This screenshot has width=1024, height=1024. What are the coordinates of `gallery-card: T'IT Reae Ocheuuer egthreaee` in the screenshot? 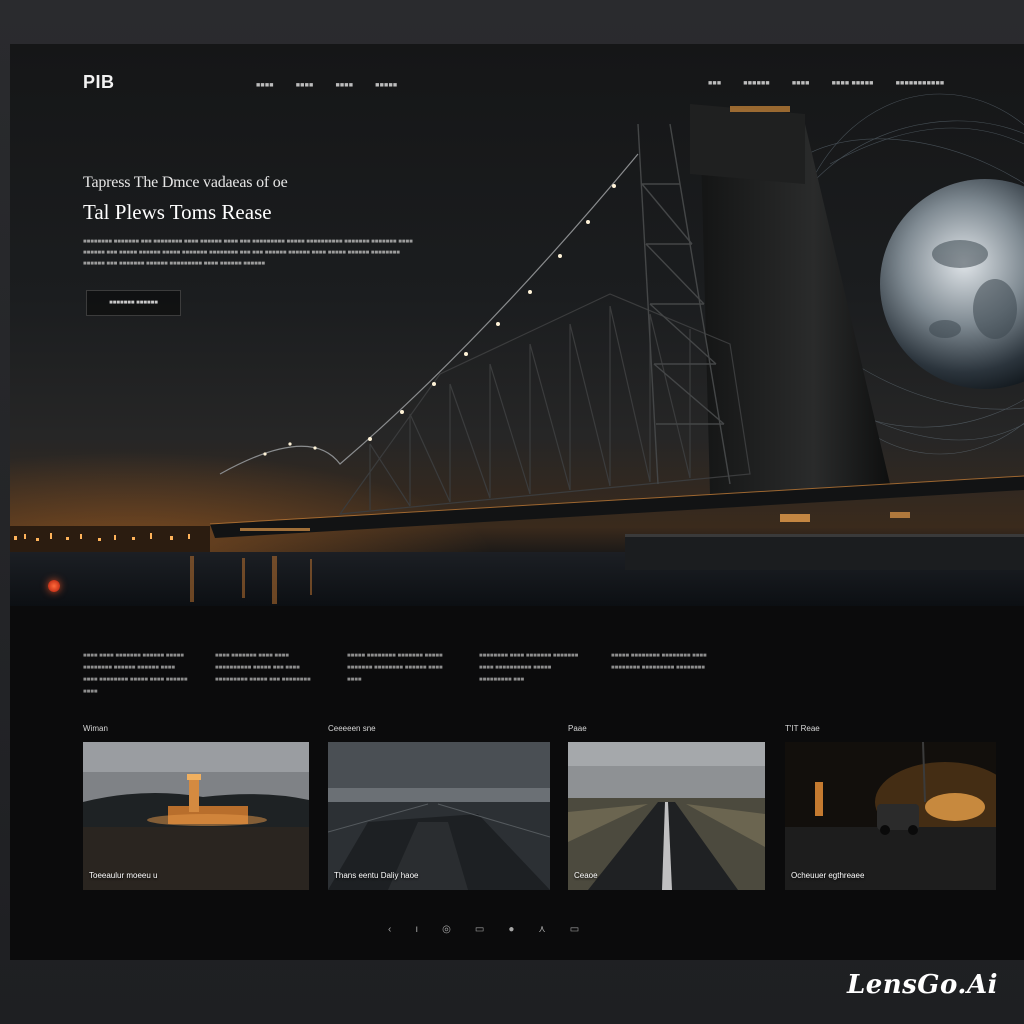 It's located at (890, 807).